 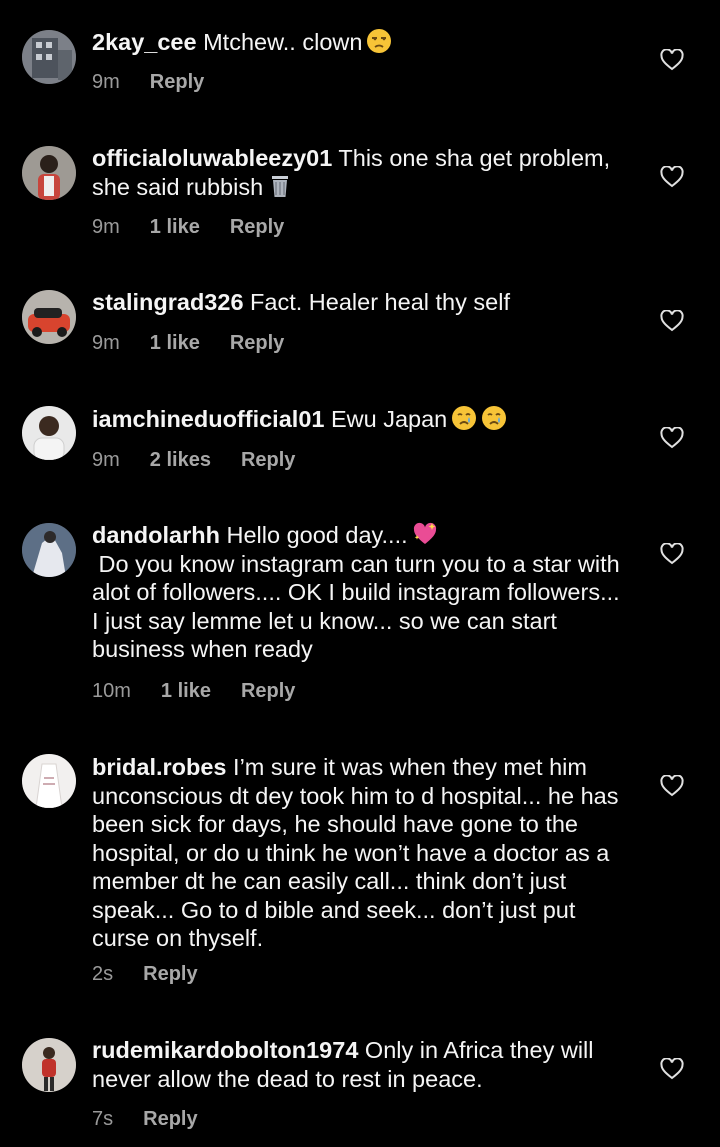 I want to click on timestamp: 10m, so click(x=111, y=690).